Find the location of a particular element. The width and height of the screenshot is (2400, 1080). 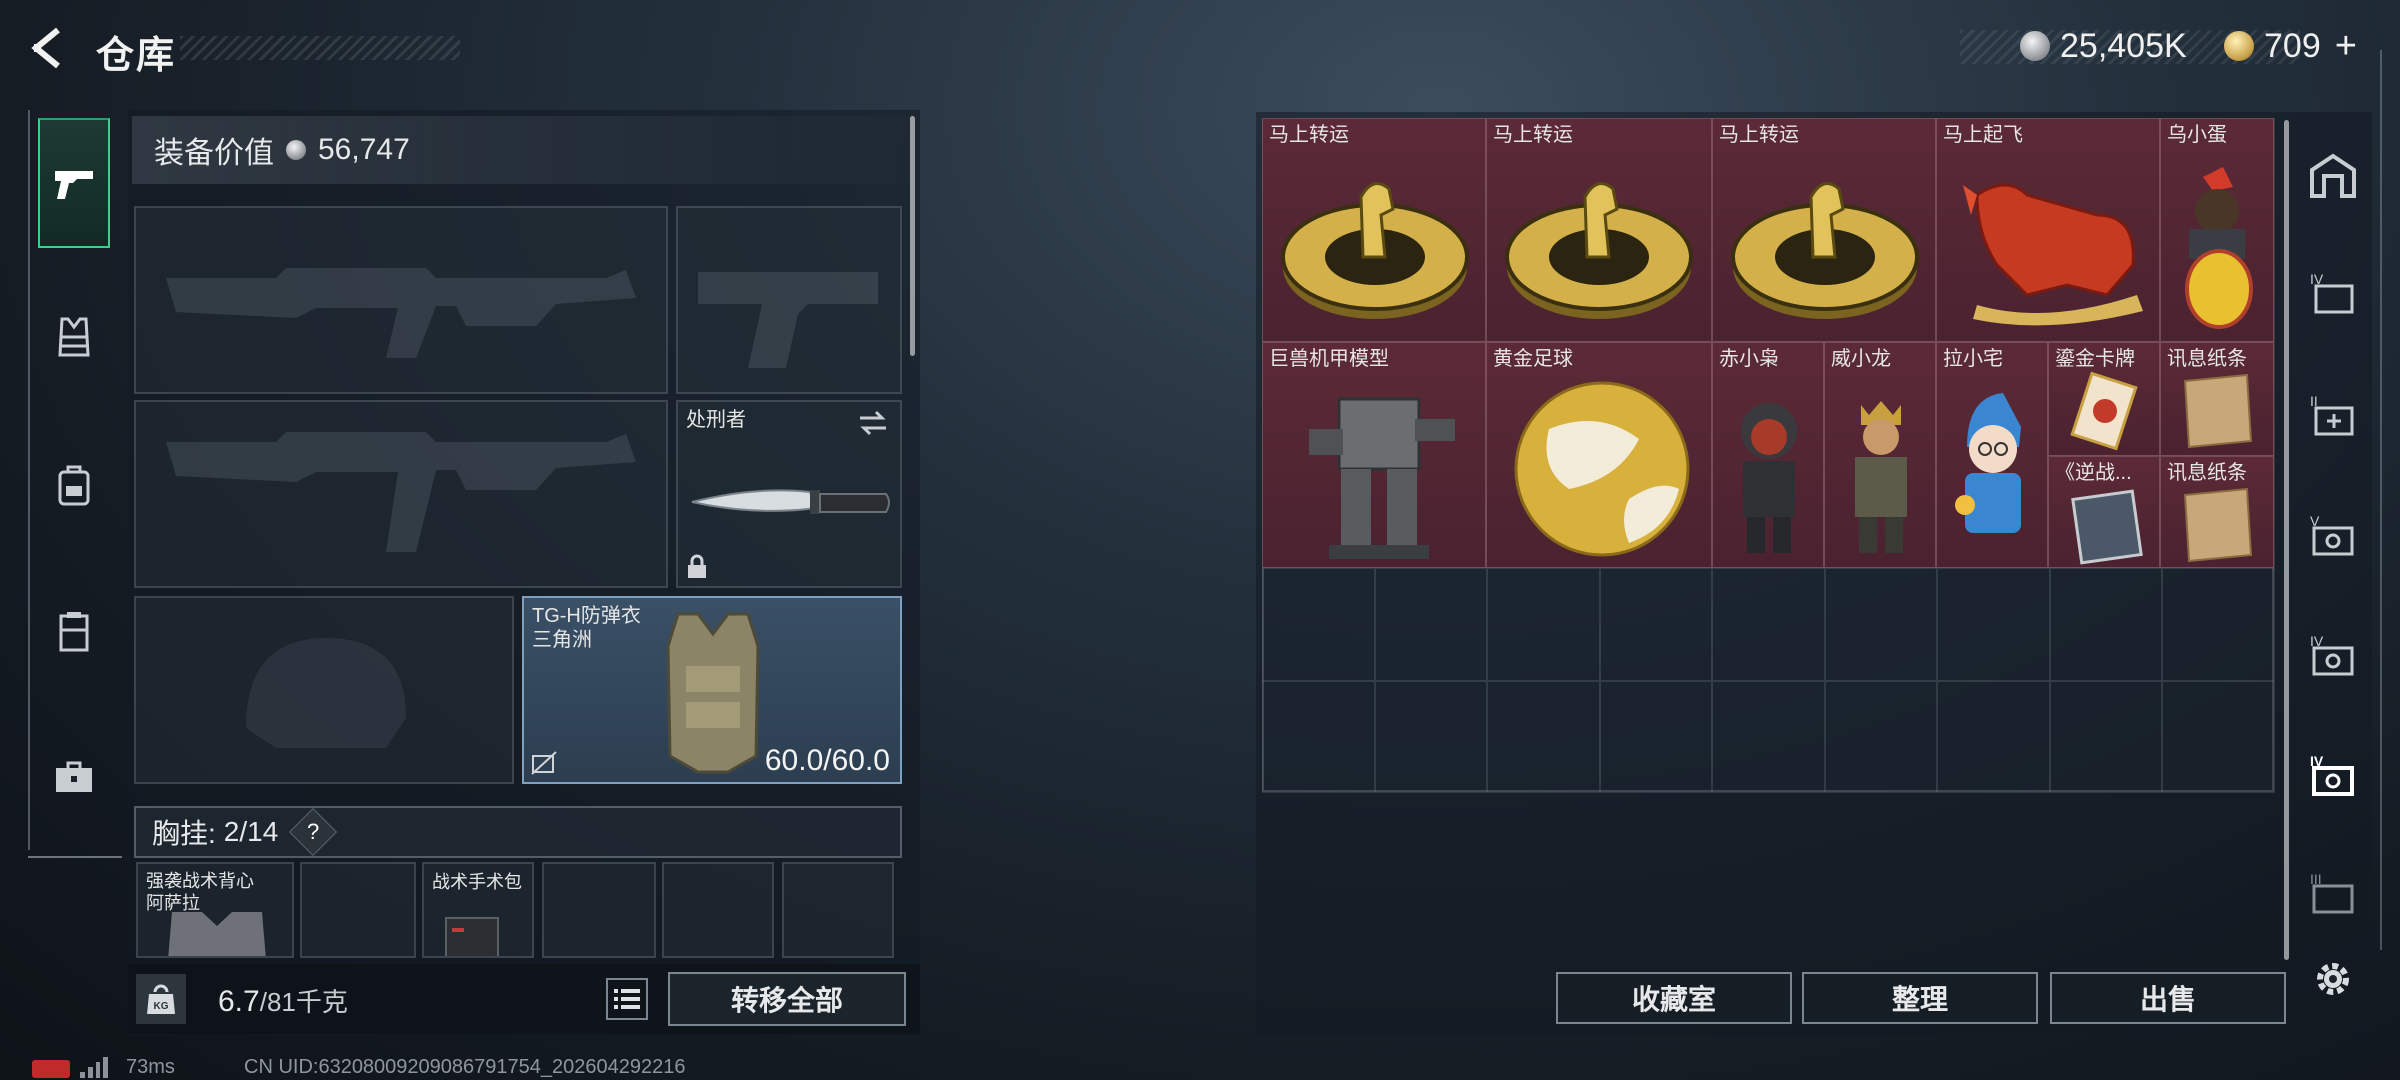

equipment-scrollbar is located at coordinates (912, 236).